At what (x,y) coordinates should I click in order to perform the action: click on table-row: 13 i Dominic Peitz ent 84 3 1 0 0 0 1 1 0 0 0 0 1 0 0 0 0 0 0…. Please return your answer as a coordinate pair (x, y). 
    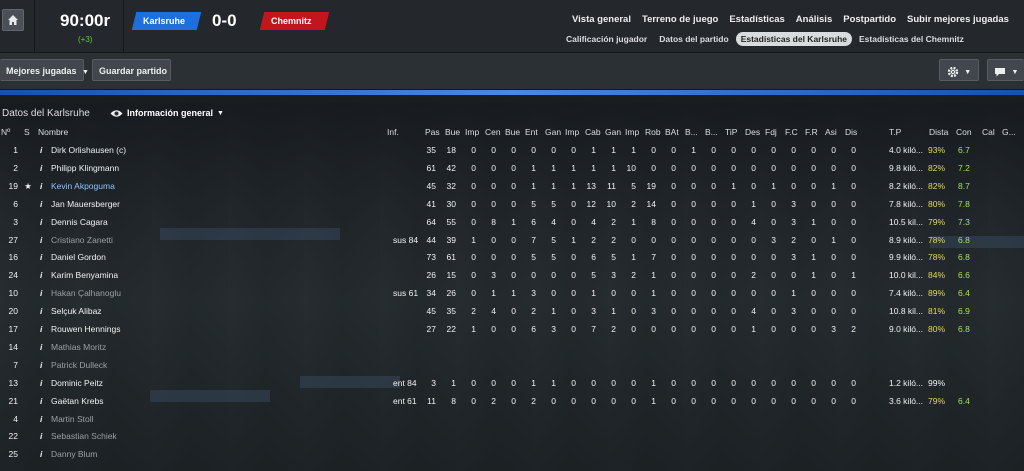
    Looking at the image, I should click on (512, 383).